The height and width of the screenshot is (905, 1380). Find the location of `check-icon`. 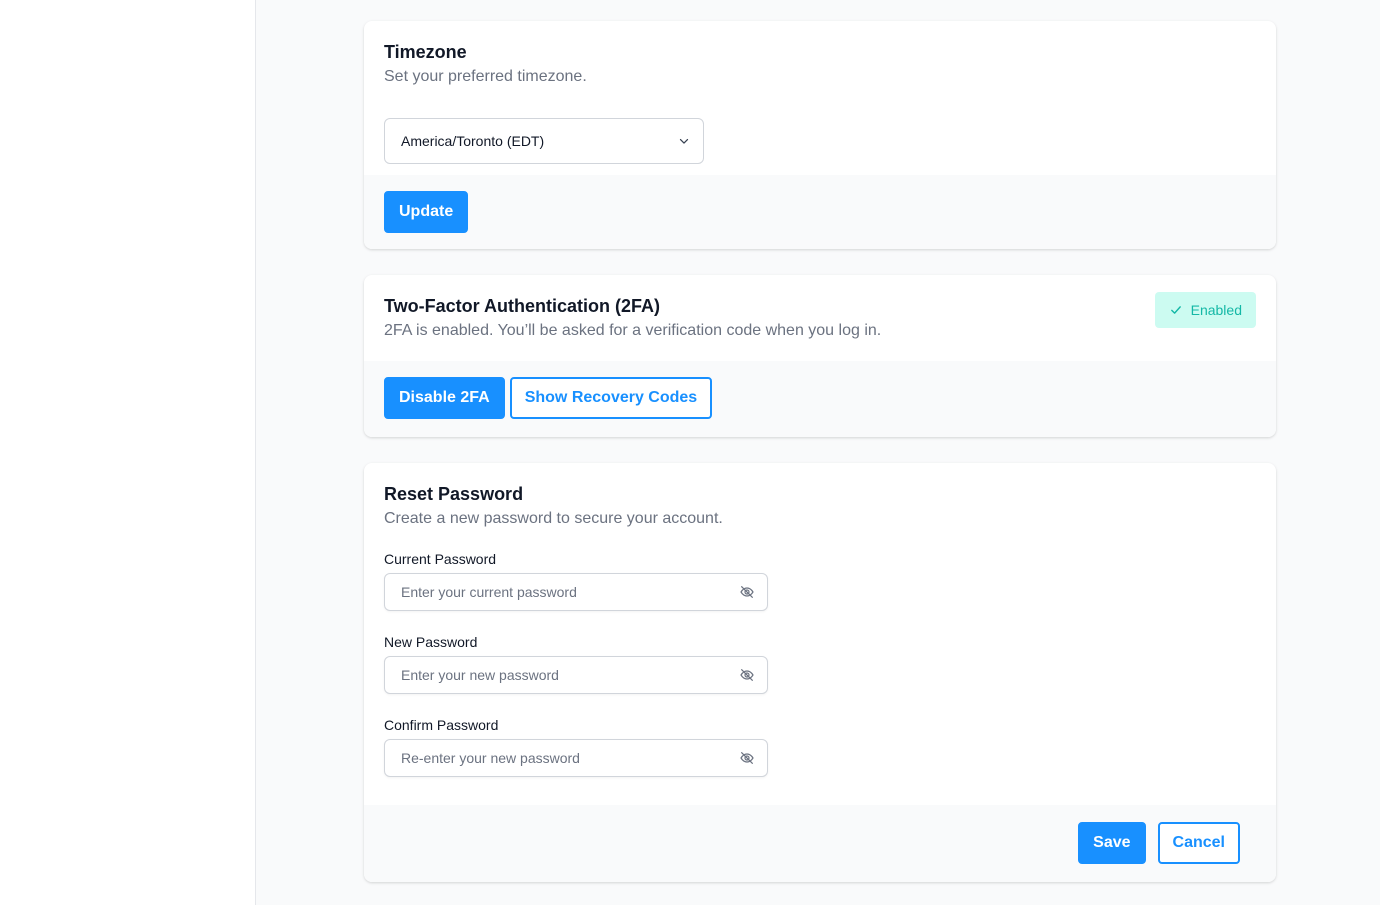

check-icon is located at coordinates (1175, 310).